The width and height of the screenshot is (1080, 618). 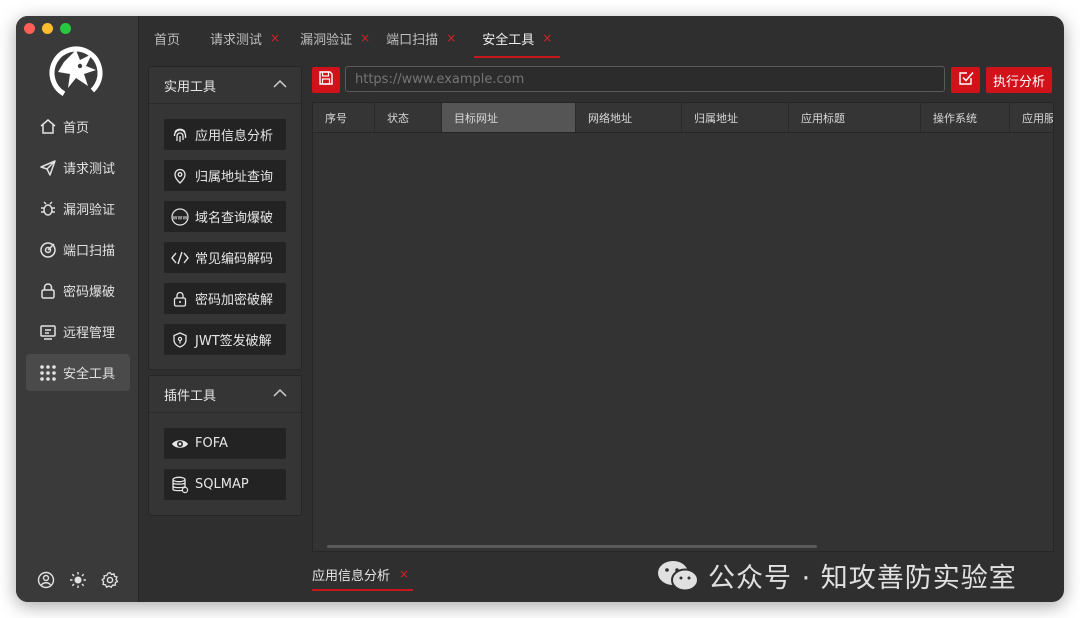 I want to click on maximize-window-button, so click(x=65, y=28).